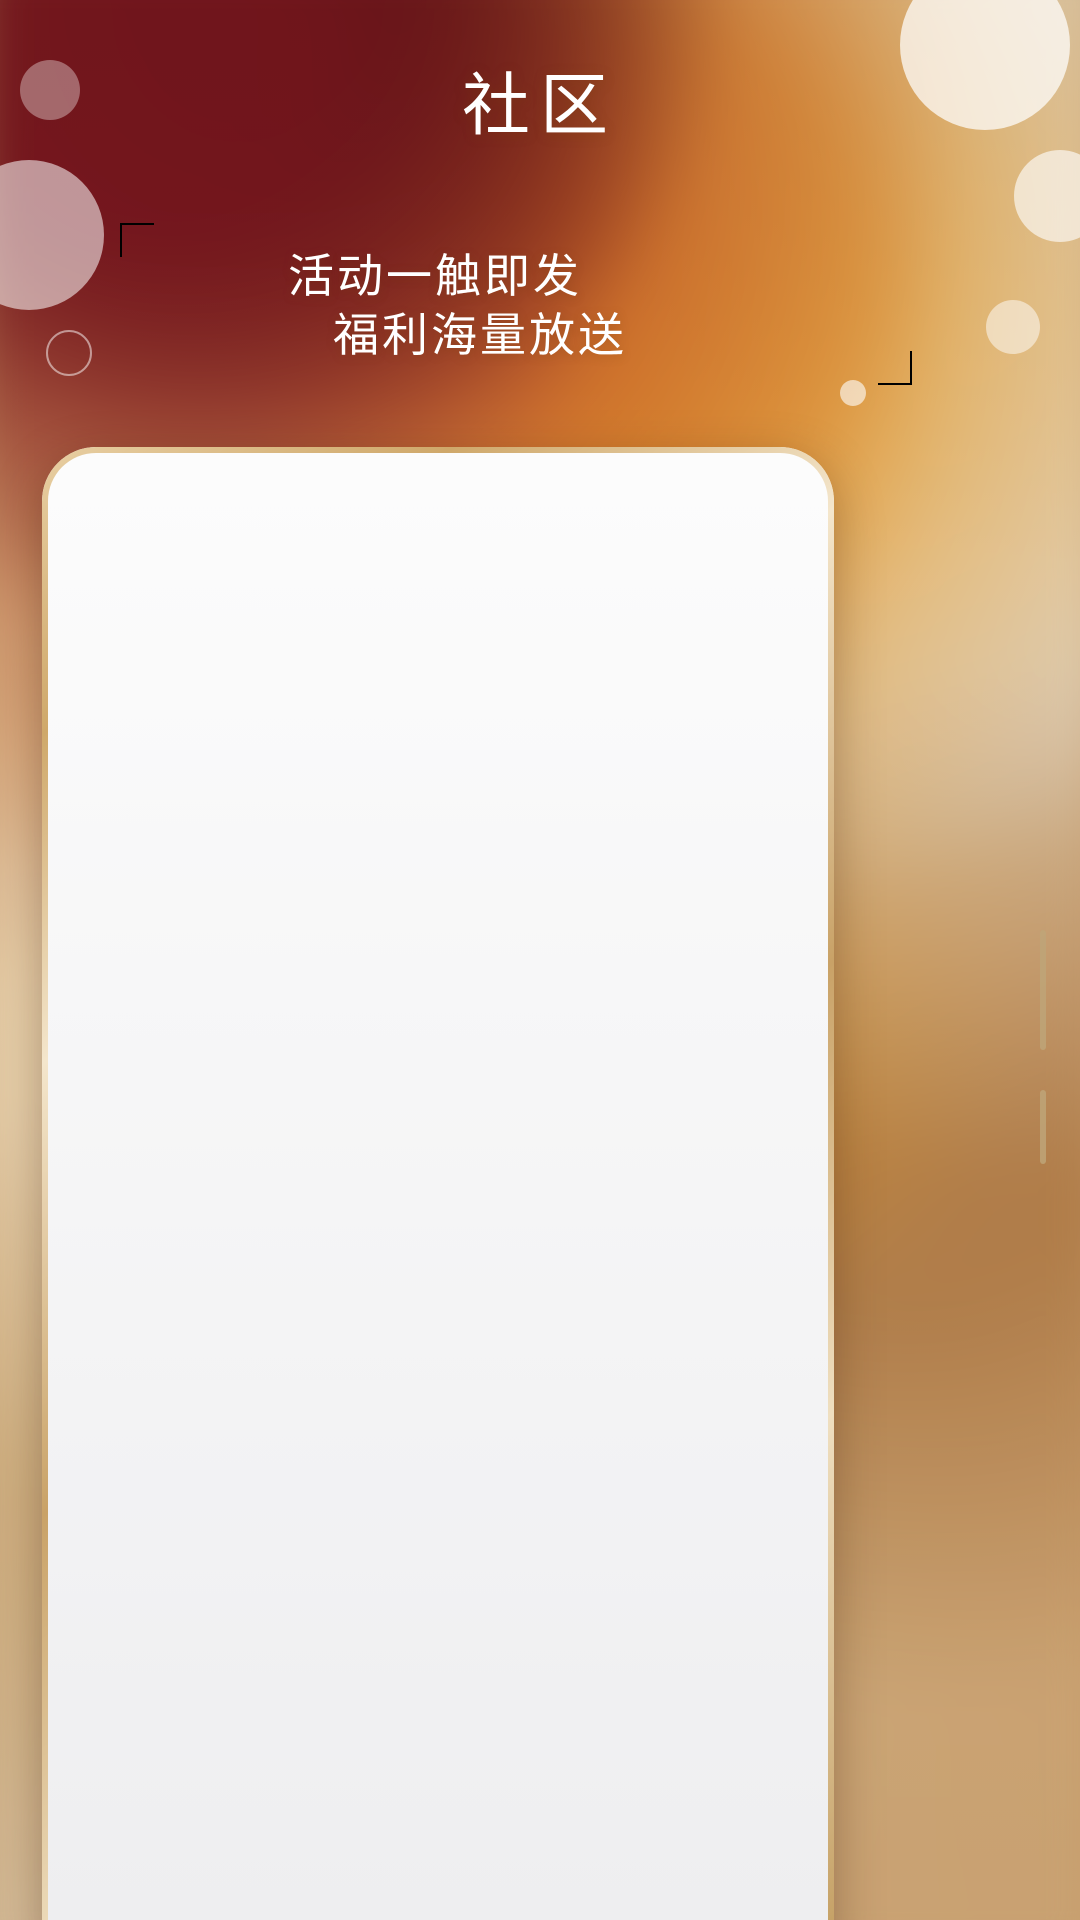  Describe the element at coordinates (1043, 1127) in the screenshot. I see `phone-power-button` at that location.